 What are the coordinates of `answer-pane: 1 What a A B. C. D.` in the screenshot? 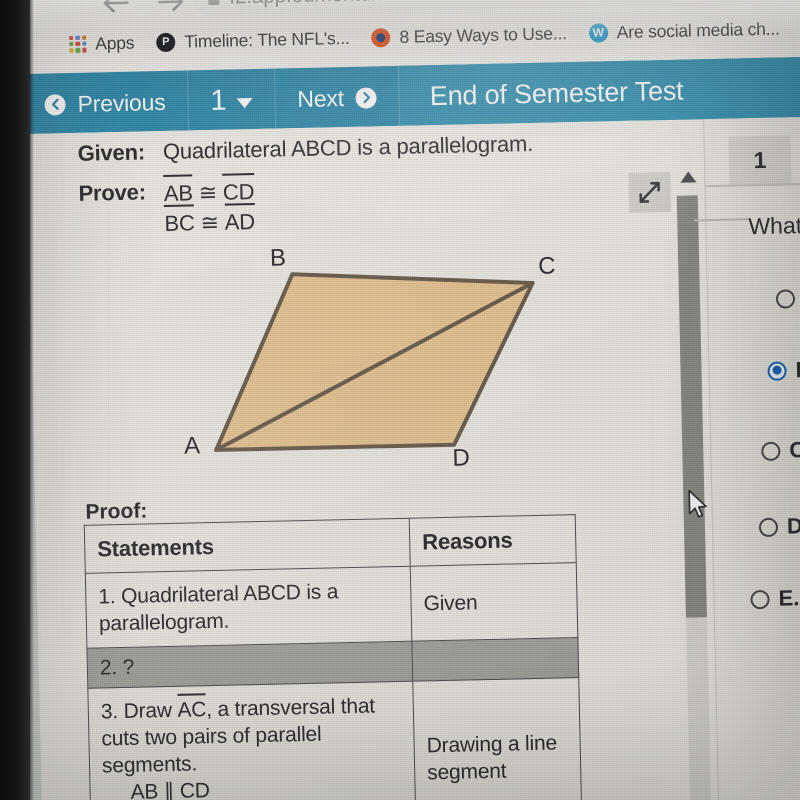 It's located at (747, 457).